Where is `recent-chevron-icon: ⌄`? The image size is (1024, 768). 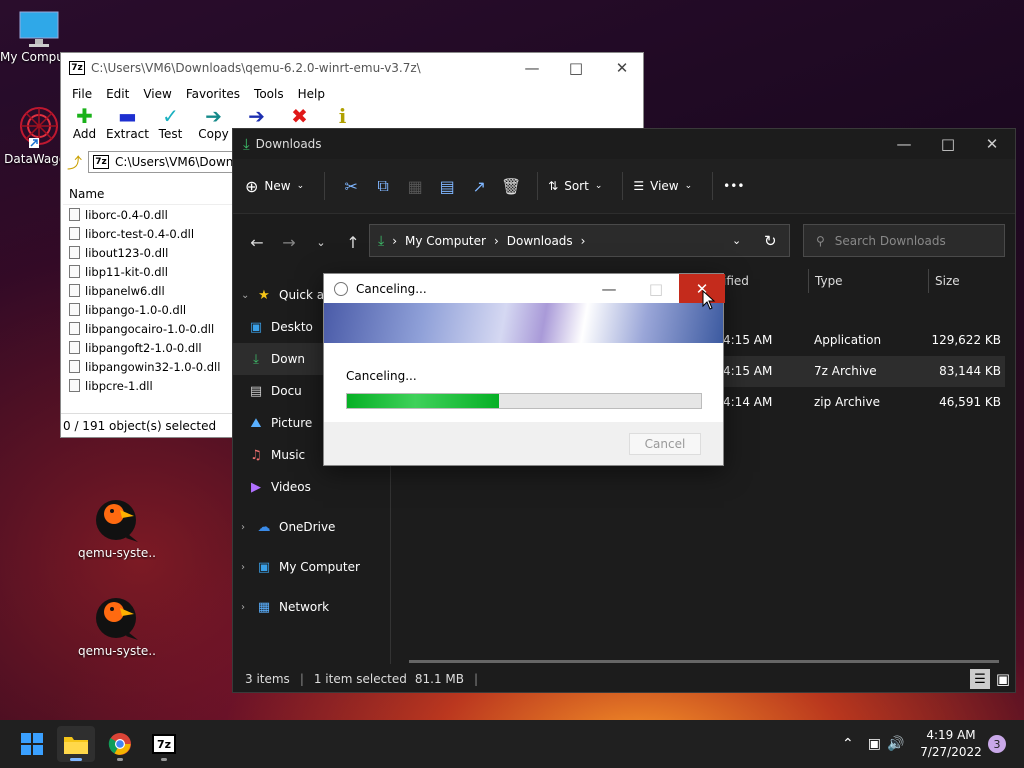 recent-chevron-icon: ⌄ is located at coordinates (321, 242).